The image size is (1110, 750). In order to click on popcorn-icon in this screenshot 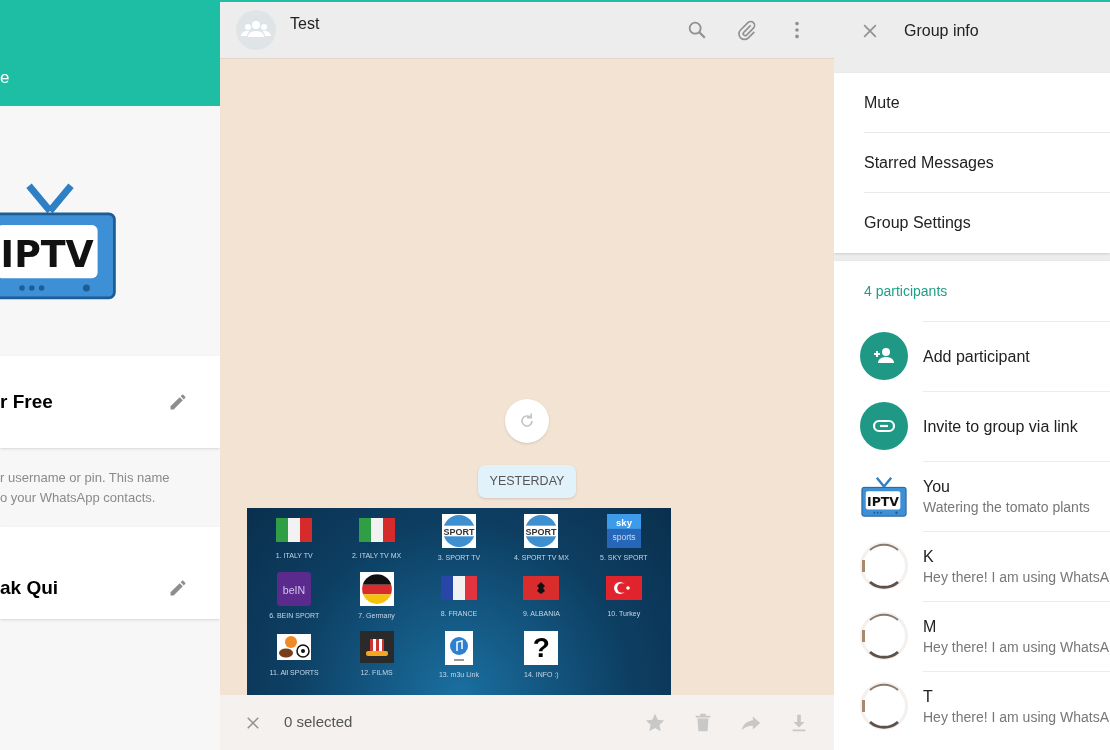, I will do `click(376, 646)`.